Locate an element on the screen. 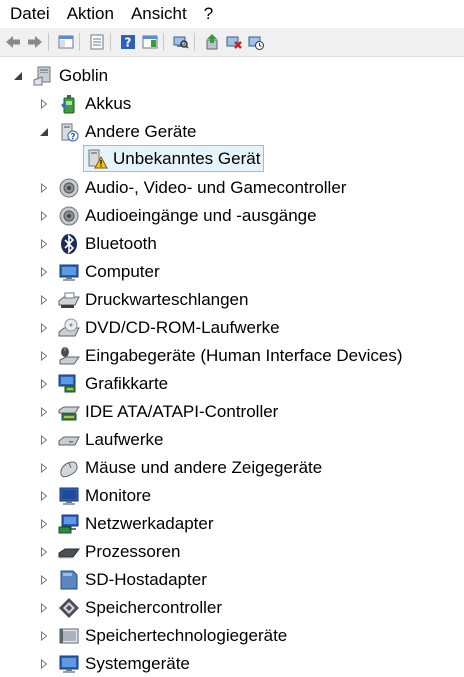 This screenshot has height=677, width=464. action-pane-icon is located at coordinates (150, 42).